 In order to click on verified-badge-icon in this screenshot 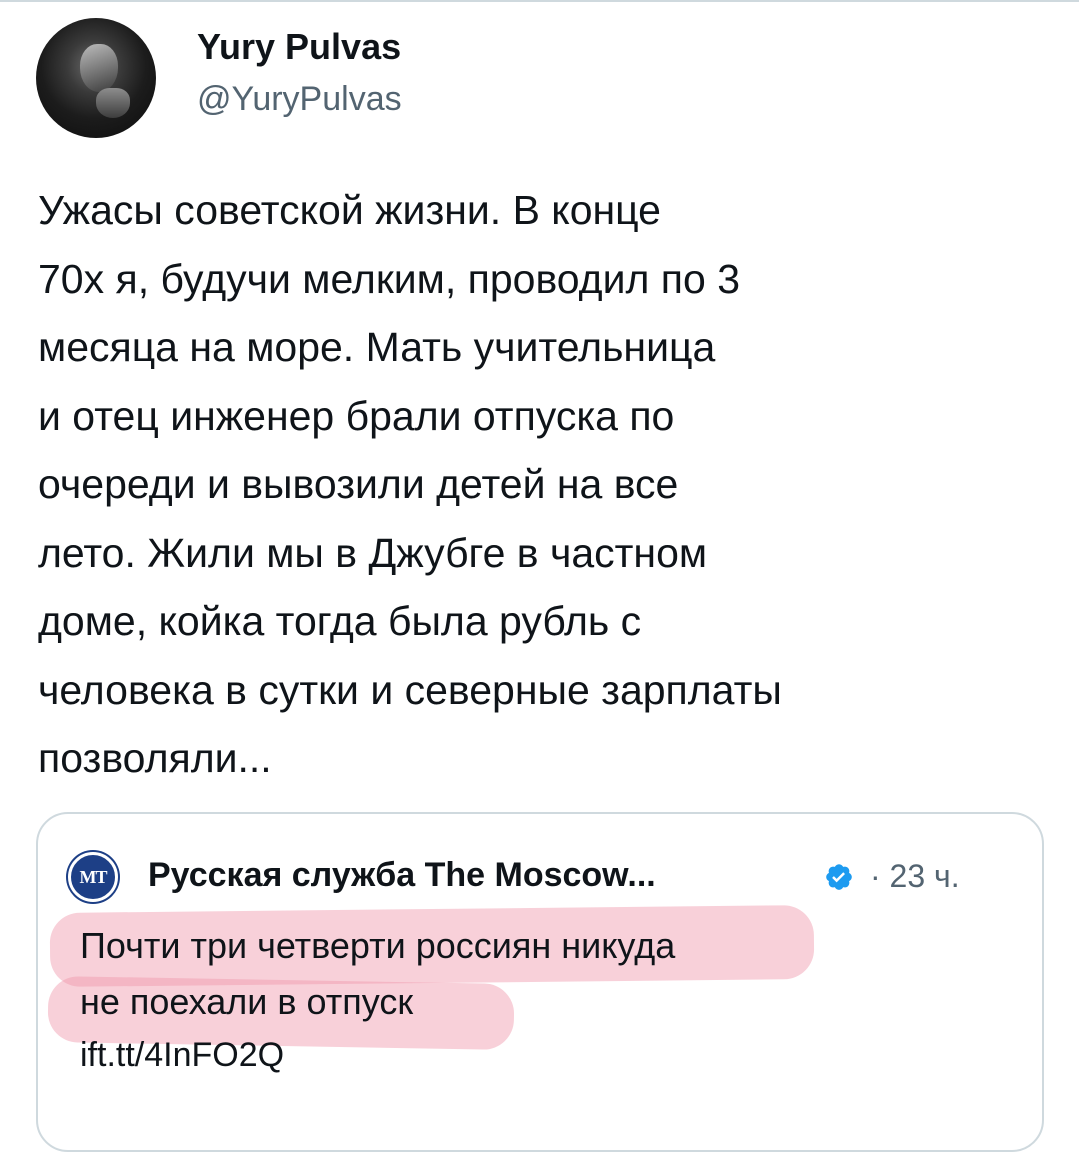, I will do `click(839, 877)`.